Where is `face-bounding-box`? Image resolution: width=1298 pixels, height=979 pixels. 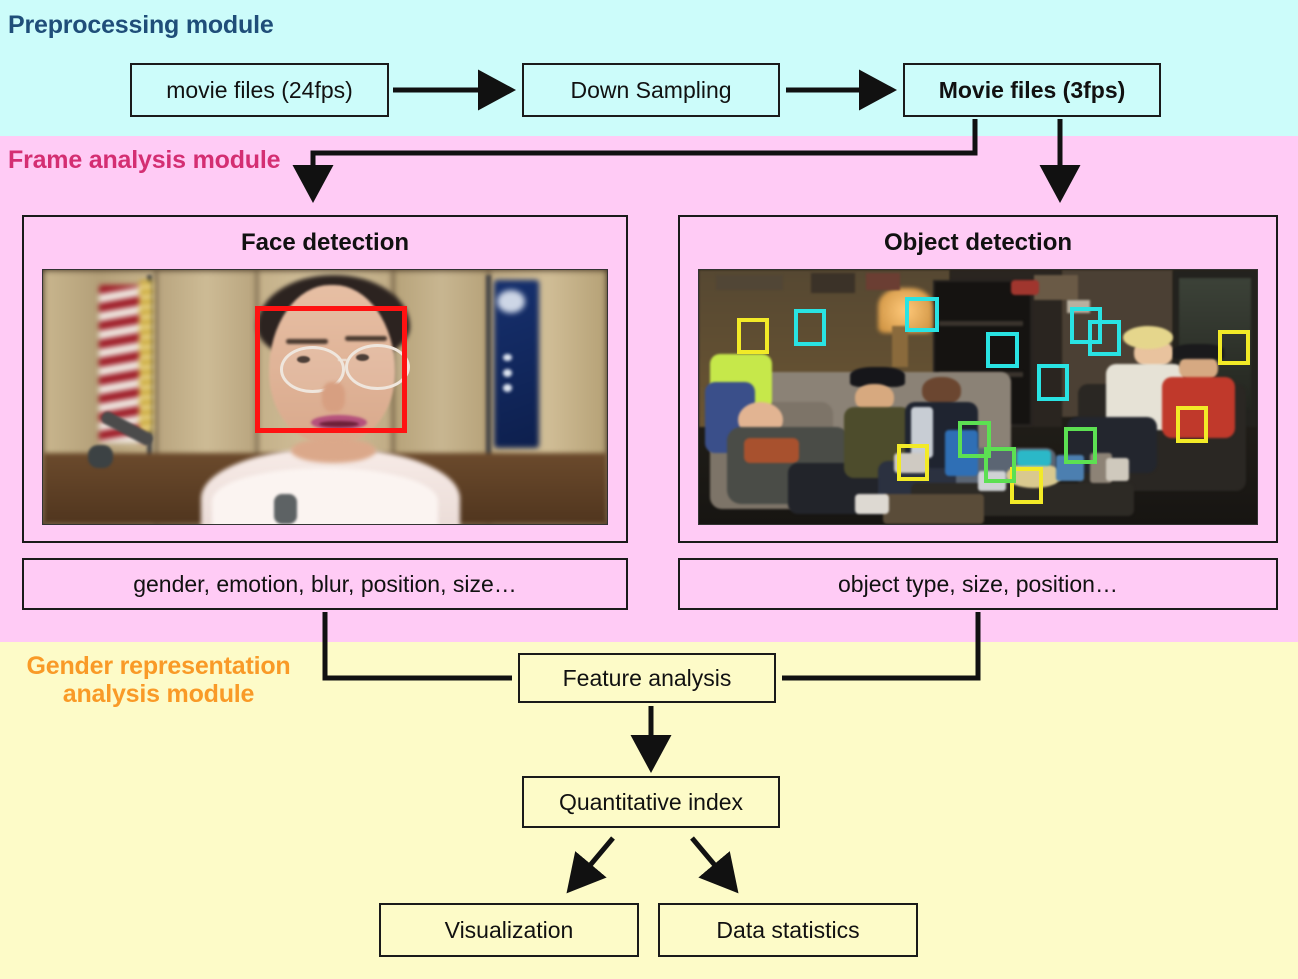
face-bounding-box is located at coordinates (330, 369).